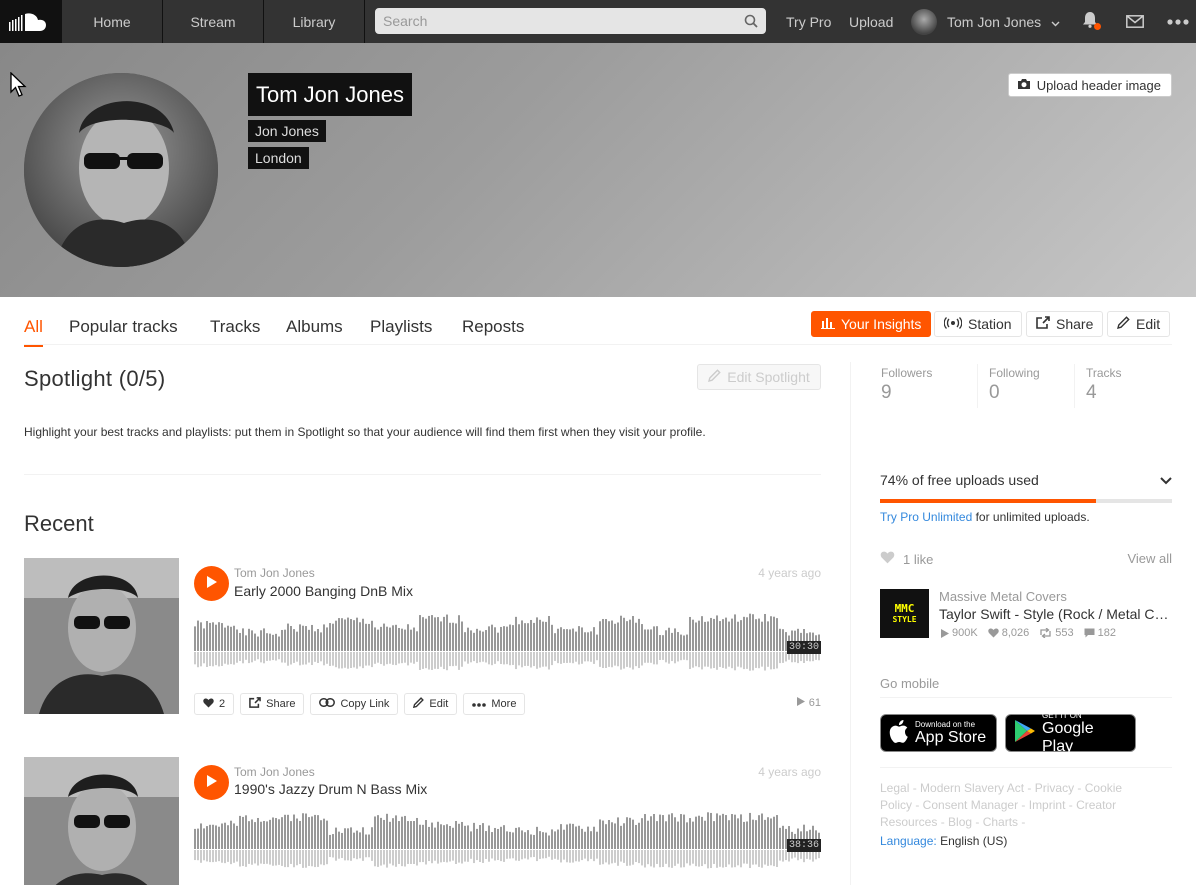  Describe the element at coordinates (985, 21) in the screenshot. I see `user-menu: Tom Jon Jones` at that location.